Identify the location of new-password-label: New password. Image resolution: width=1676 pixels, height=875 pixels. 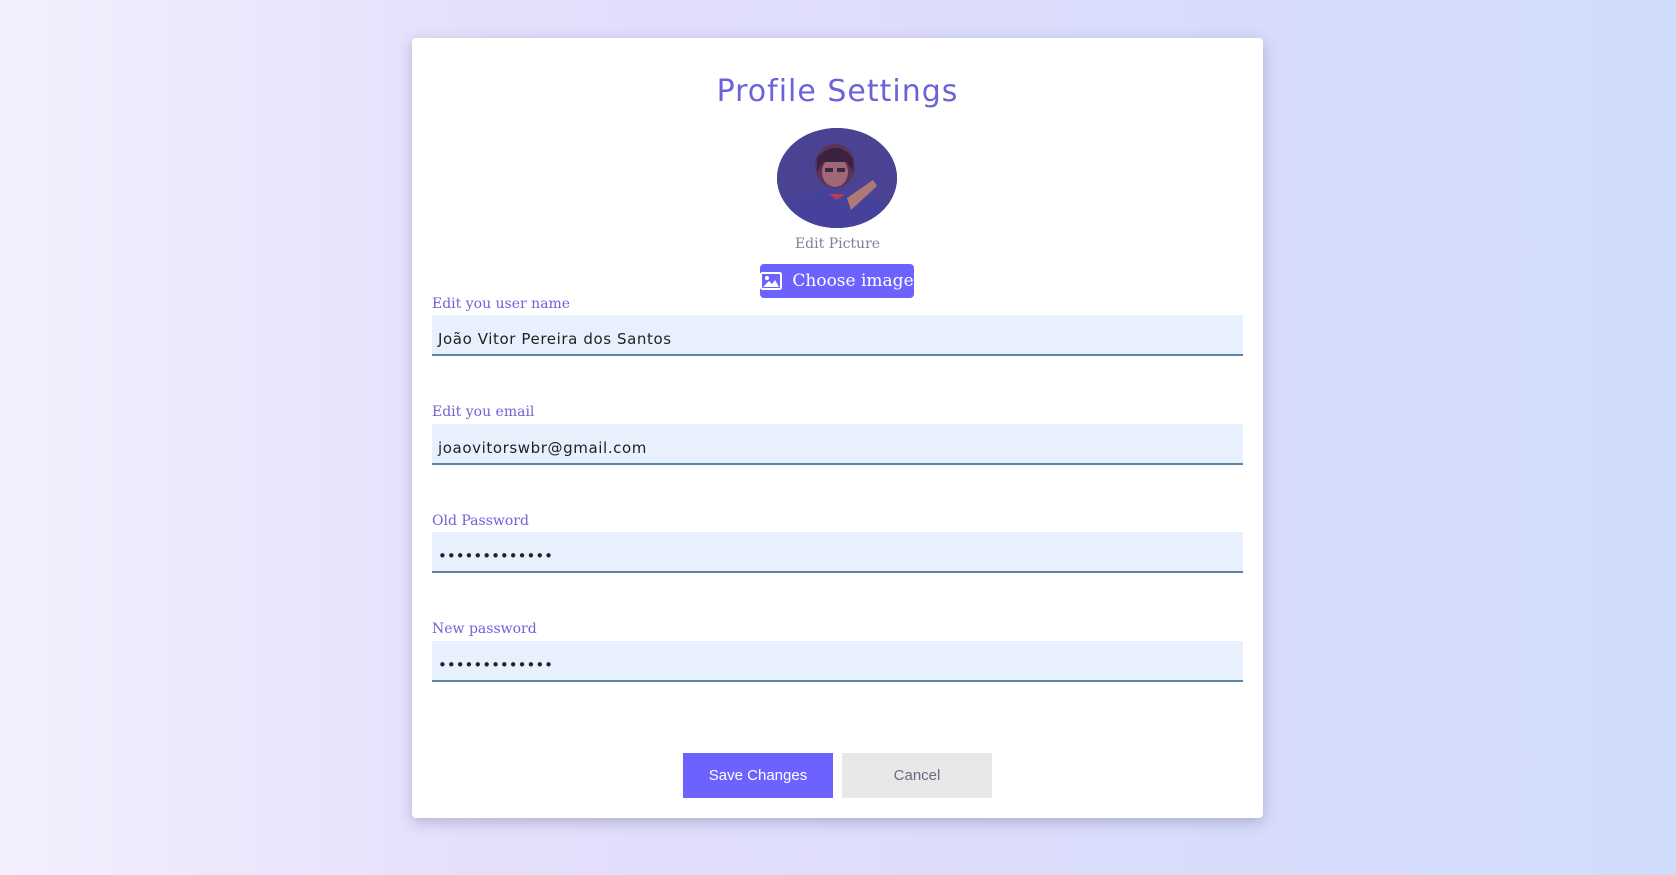
(484, 629).